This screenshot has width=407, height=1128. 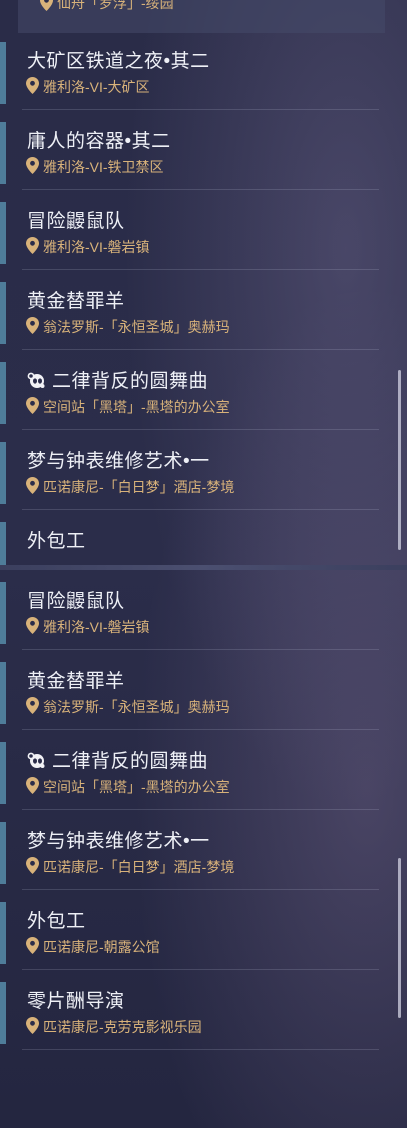 I want to click on quest-title: 零片酬导演, so click(x=76, y=1001).